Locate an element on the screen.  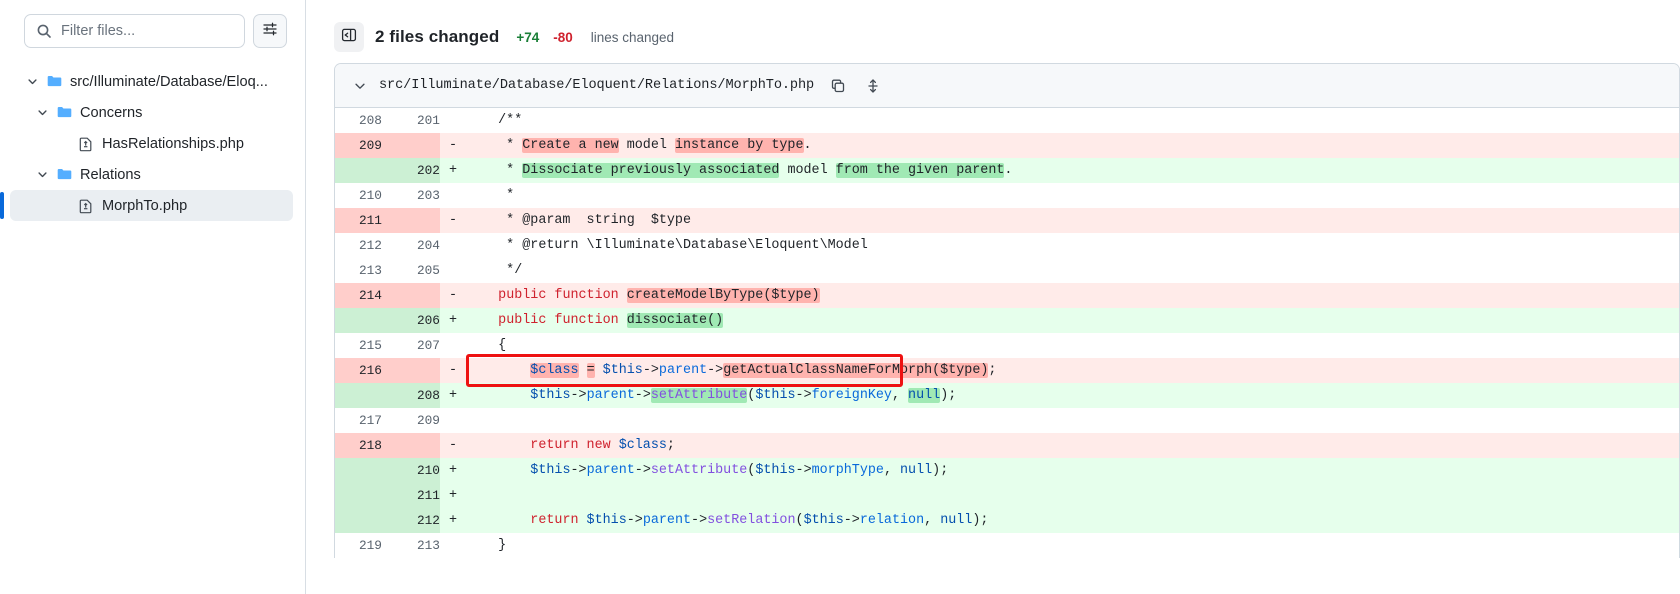
diff-row: 211 - * @param string $type is located at coordinates (1007, 220).